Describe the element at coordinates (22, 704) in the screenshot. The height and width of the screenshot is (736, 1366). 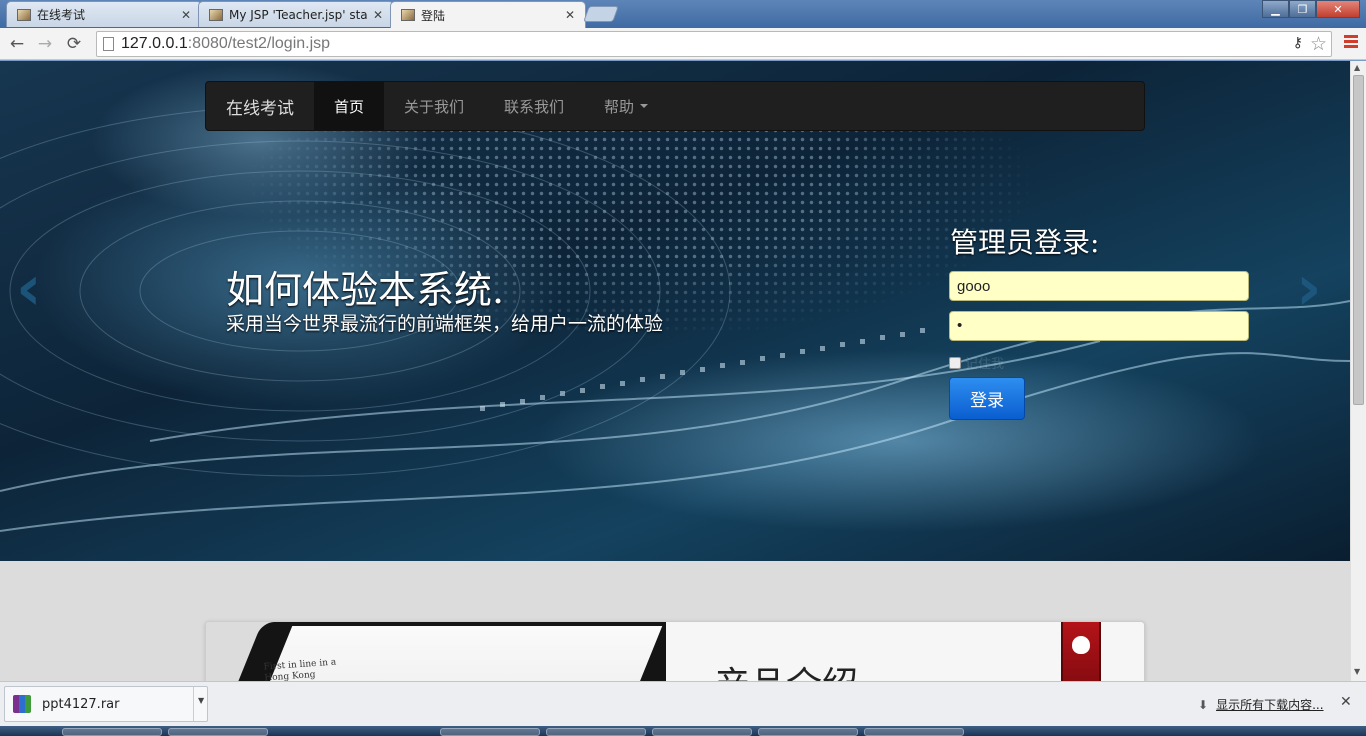
I see `rar-file-icon` at that location.